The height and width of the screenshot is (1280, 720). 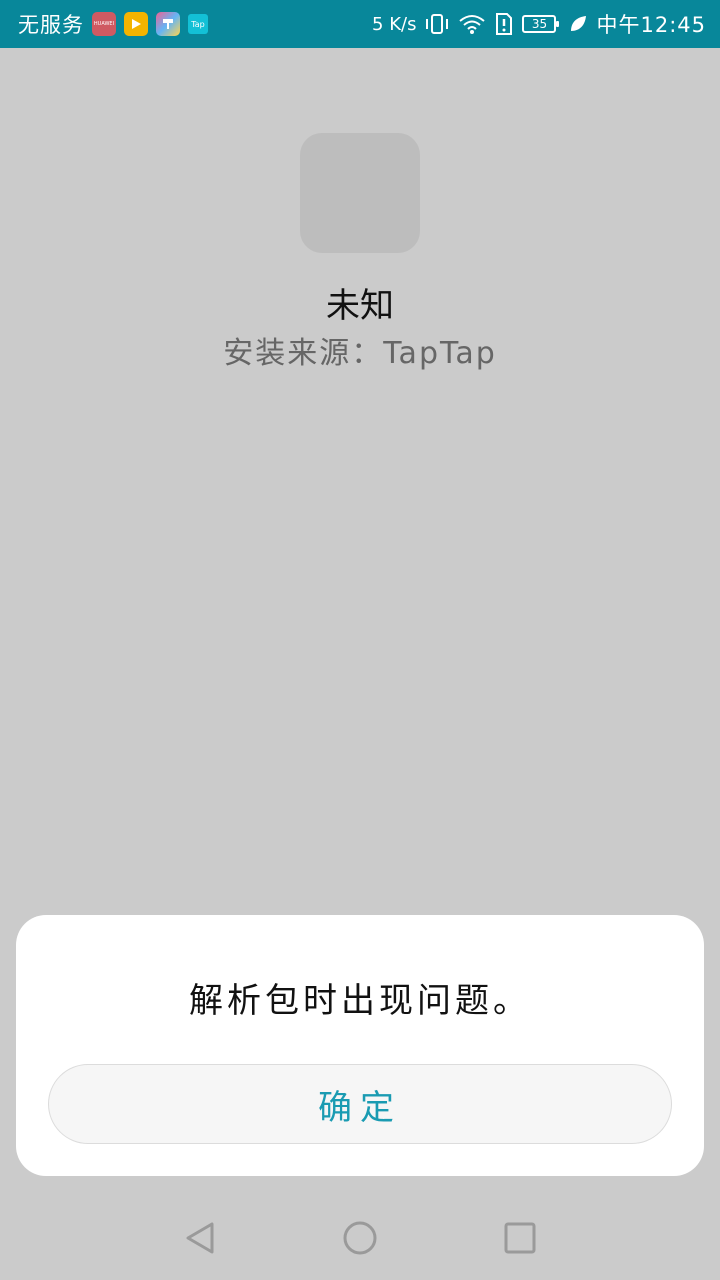 What do you see at coordinates (520, 1238) in the screenshot?
I see `recents-square-icon` at bounding box center [520, 1238].